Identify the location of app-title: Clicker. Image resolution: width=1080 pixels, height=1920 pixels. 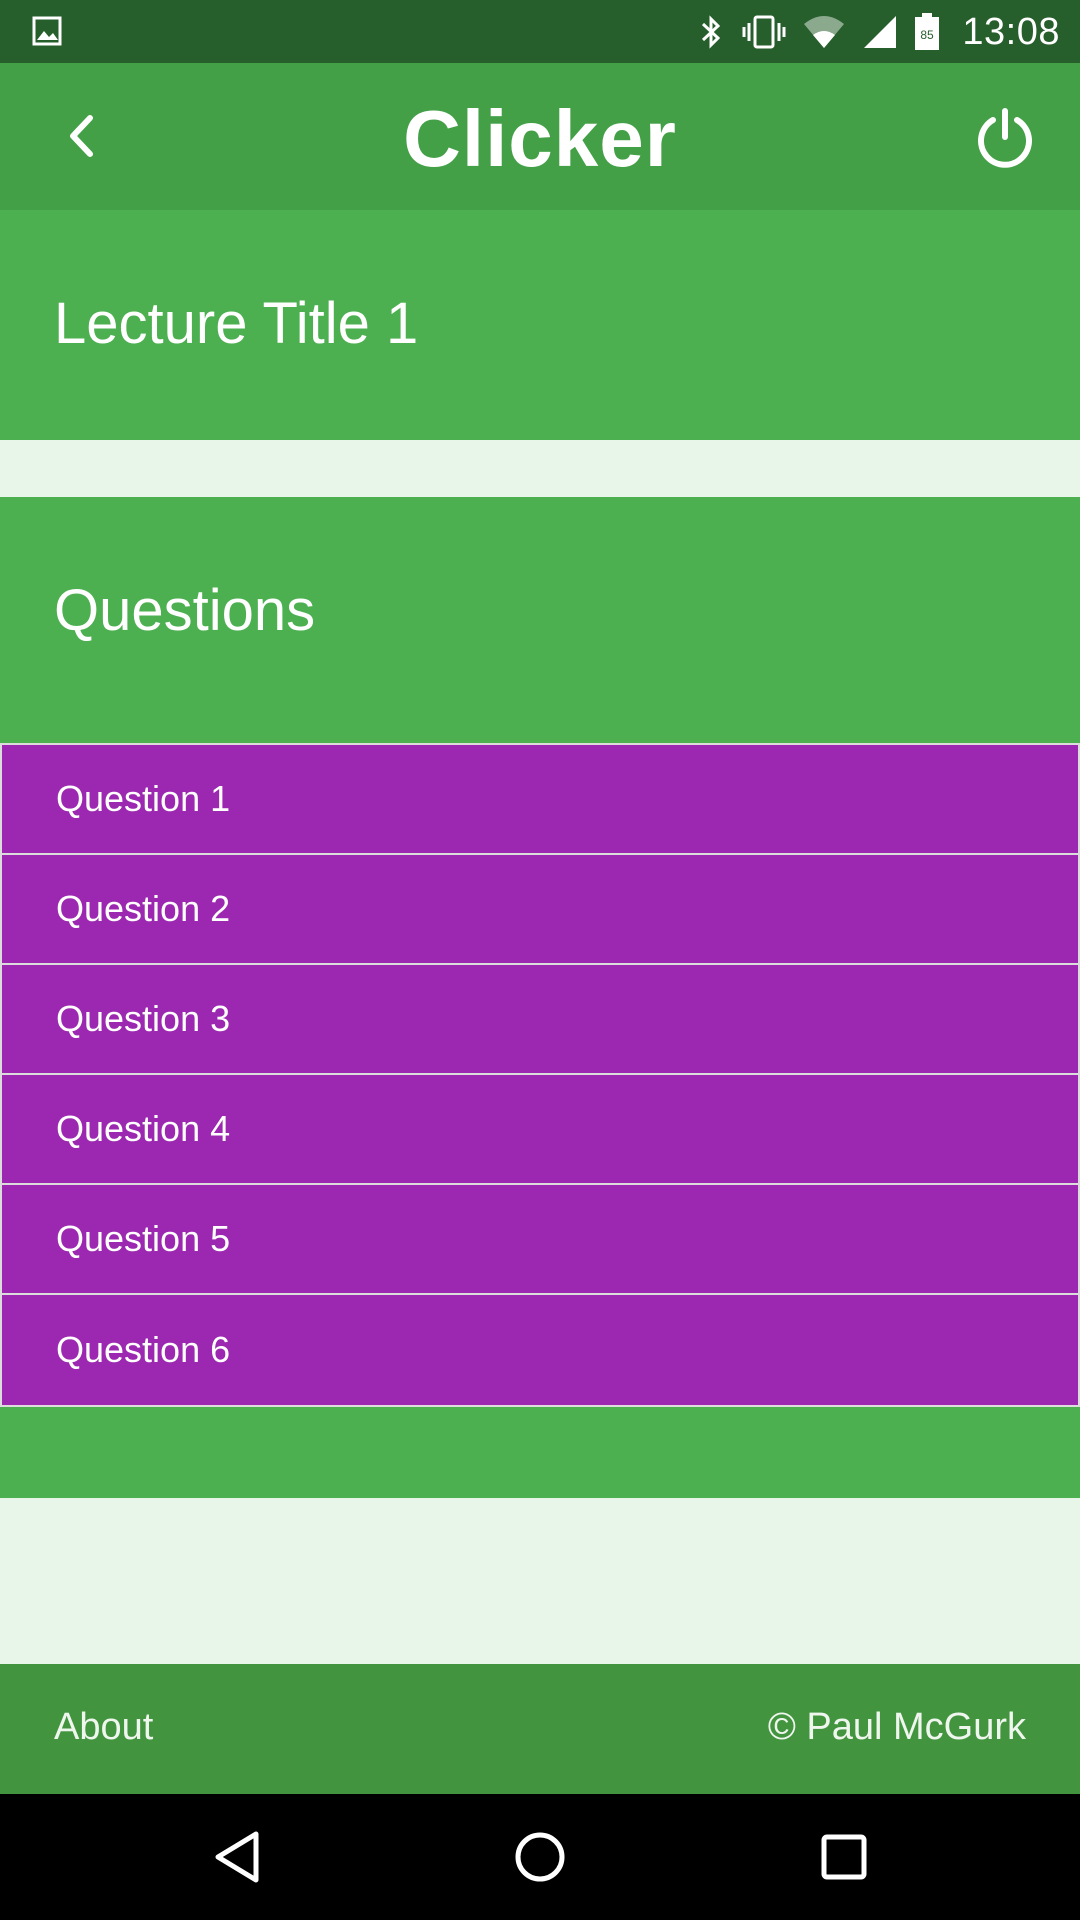
(540, 138).